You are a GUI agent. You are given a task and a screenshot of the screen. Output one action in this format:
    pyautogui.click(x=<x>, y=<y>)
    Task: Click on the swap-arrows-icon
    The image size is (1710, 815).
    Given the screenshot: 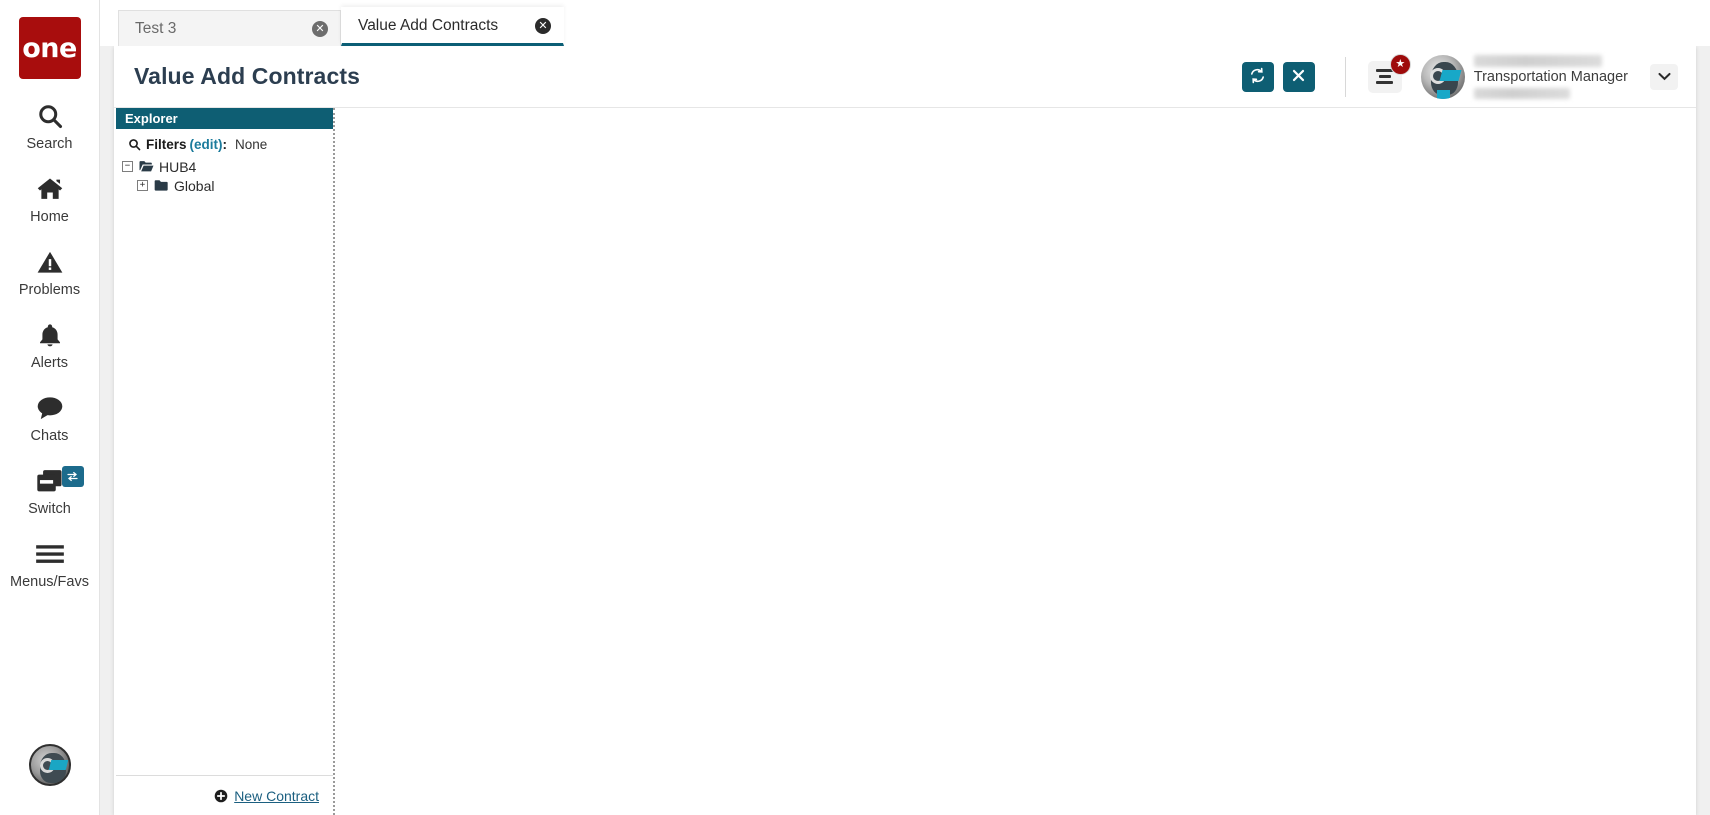 What is the action you would take?
    pyautogui.click(x=72, y=476)
    